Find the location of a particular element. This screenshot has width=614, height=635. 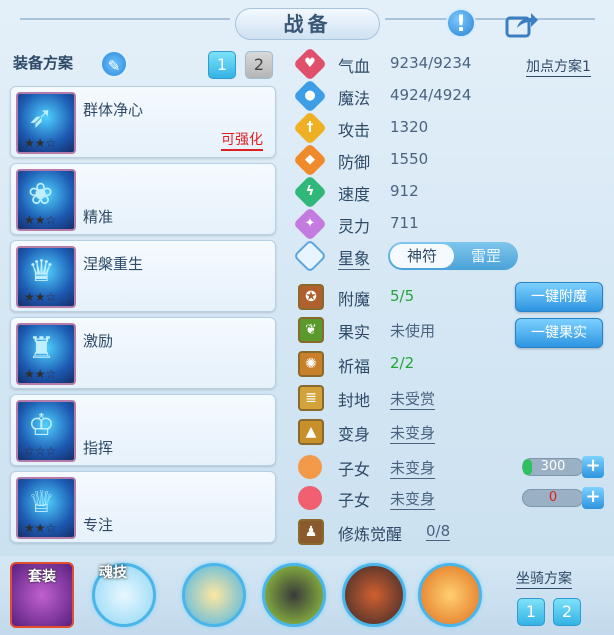

outfit-set-button: 套装 is located at coordinates (42, 595).